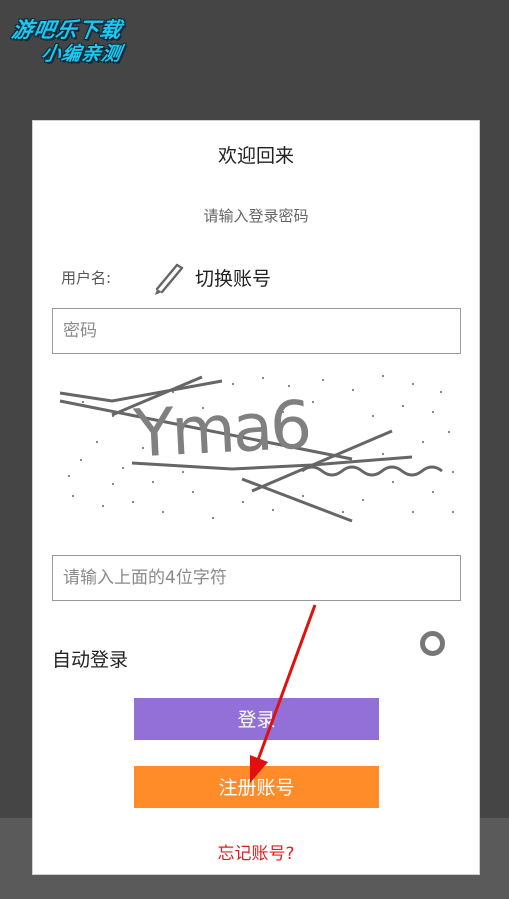 This screenshot has width=509, height=899. I want to click on auto-login-label: 自动登录, so click(90, 660).